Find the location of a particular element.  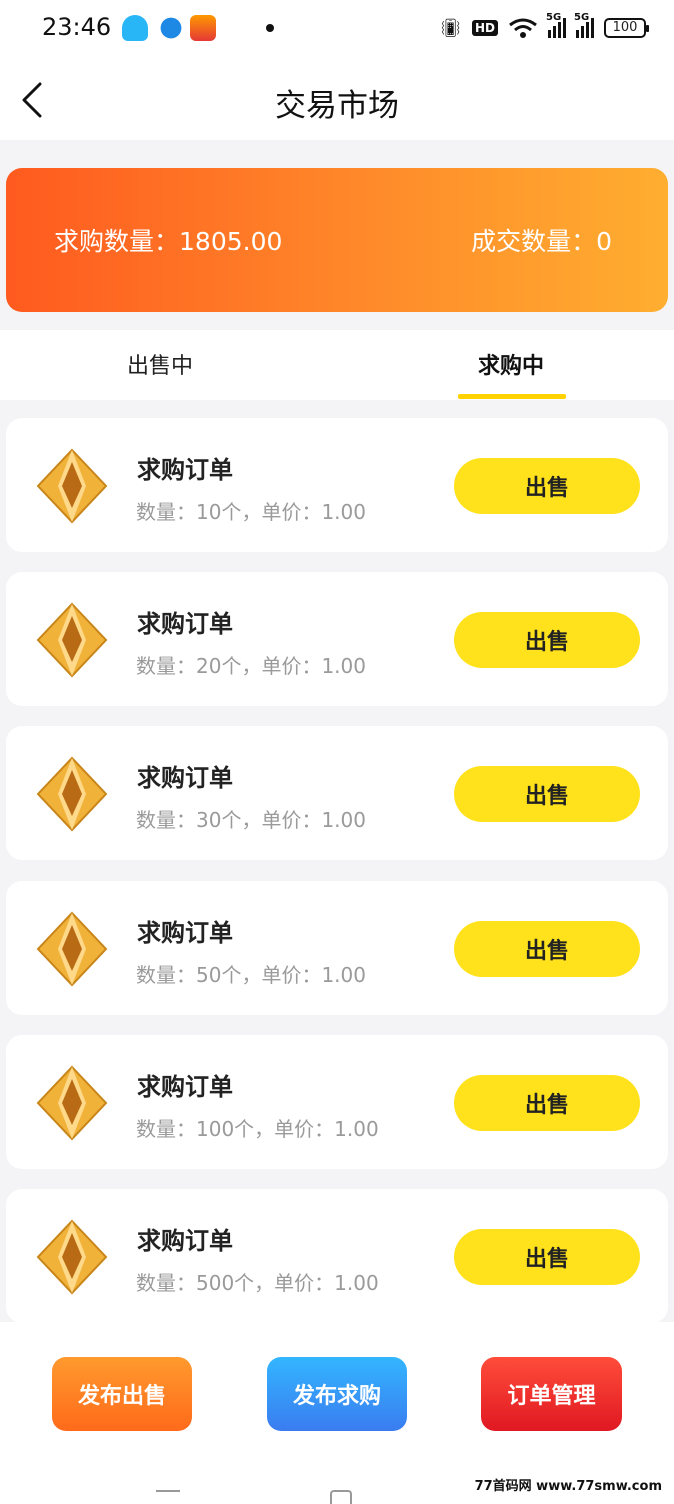

status-icons: 📳︎ HD 5G 5G 100 is located at coordinates (544, 27).